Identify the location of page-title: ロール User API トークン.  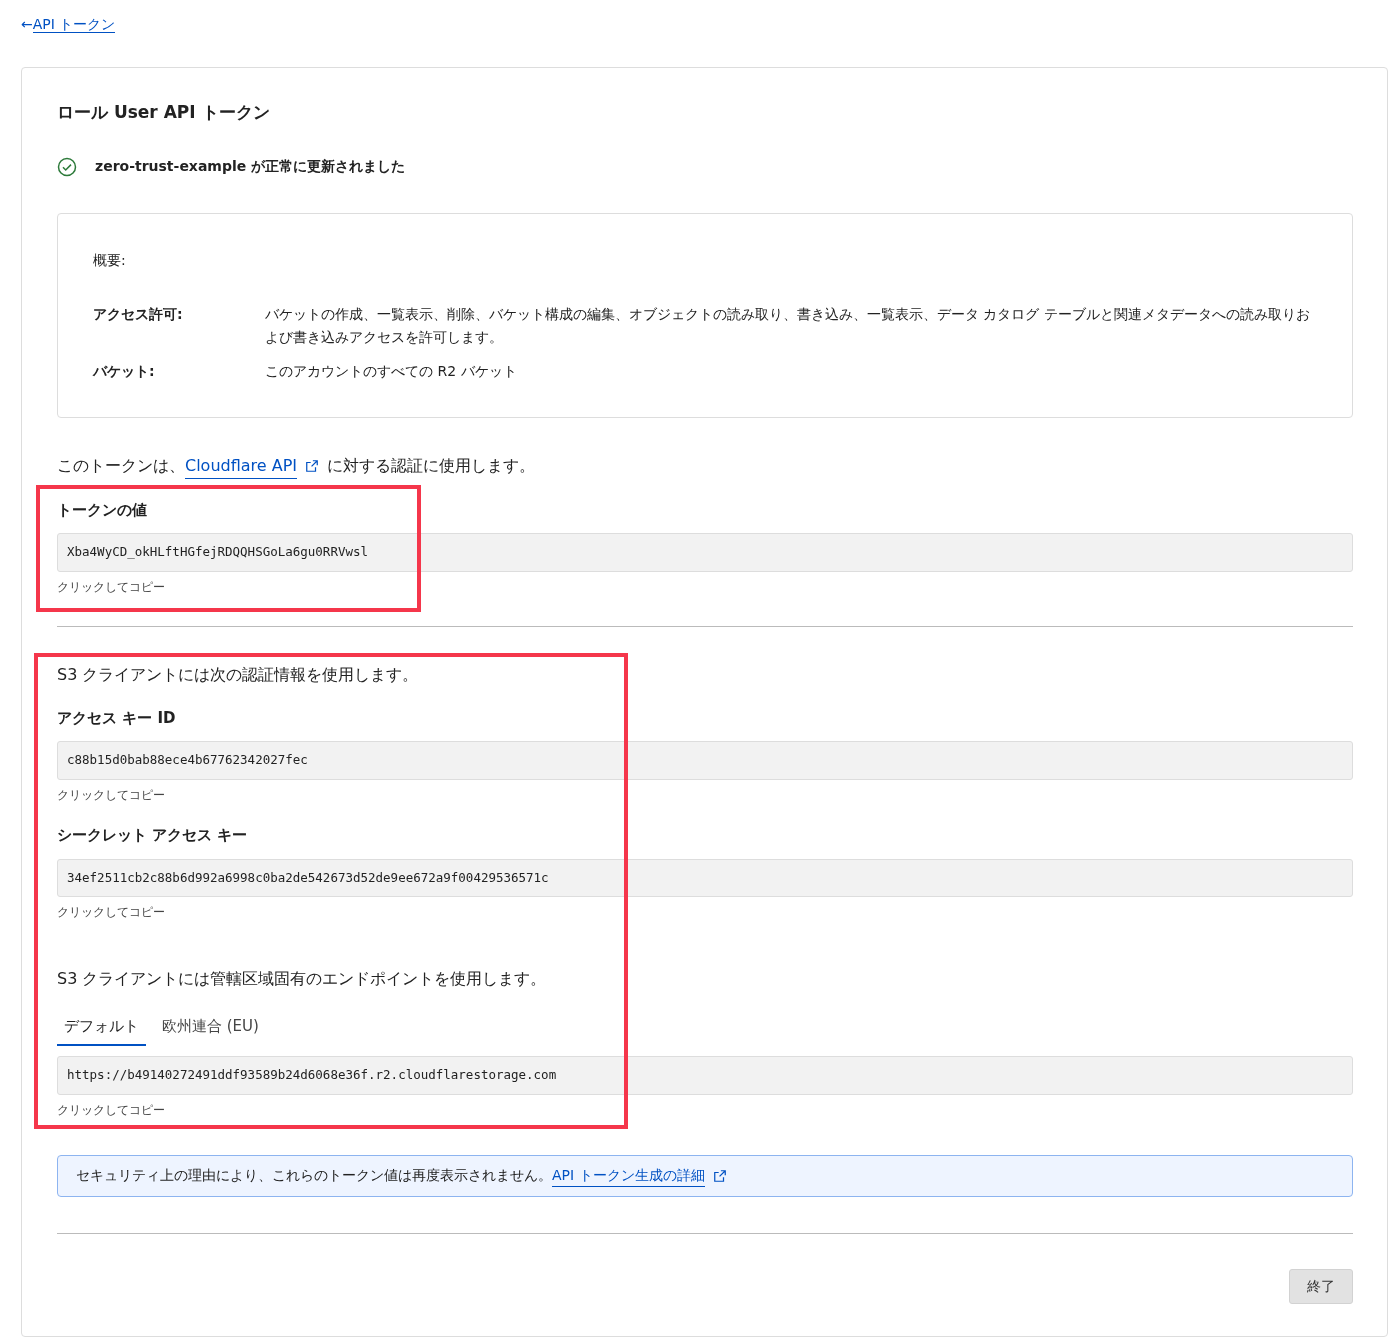
(164, 112).